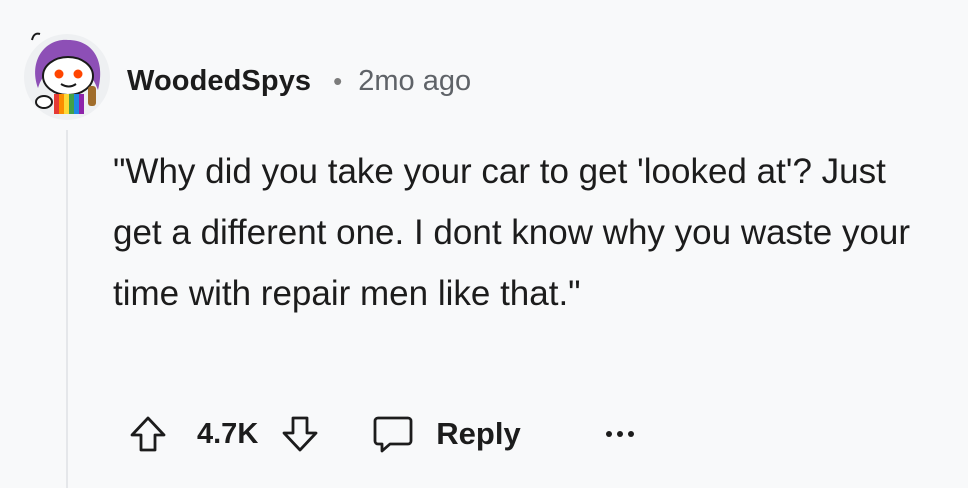  What do you see at coordinates (414, 81) in the screenshot?
I see `comment-timestamp: 2mo ago` at bounding box center [414, 81].